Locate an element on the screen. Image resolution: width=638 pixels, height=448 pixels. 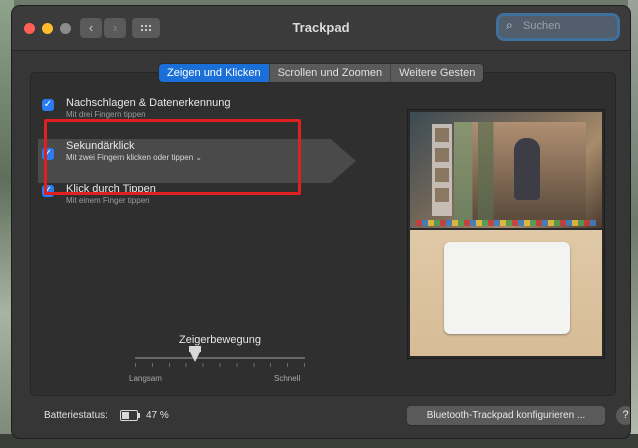
option-title: Nachschlagen & Datenerkennung is located at coordinates (148, 103).